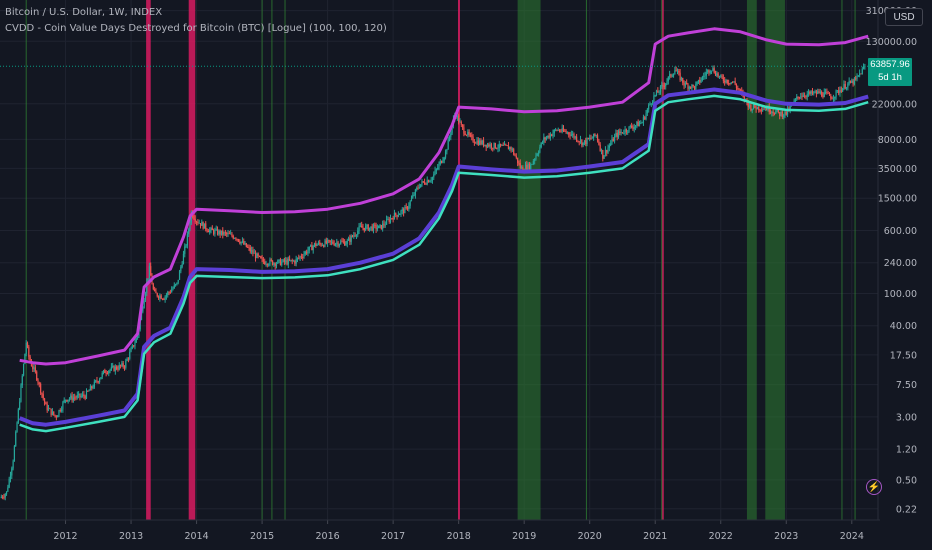 The height and width of the screenshot is (550, 932). I want to click on y-tick-label: 100.00, so click(900, 294).